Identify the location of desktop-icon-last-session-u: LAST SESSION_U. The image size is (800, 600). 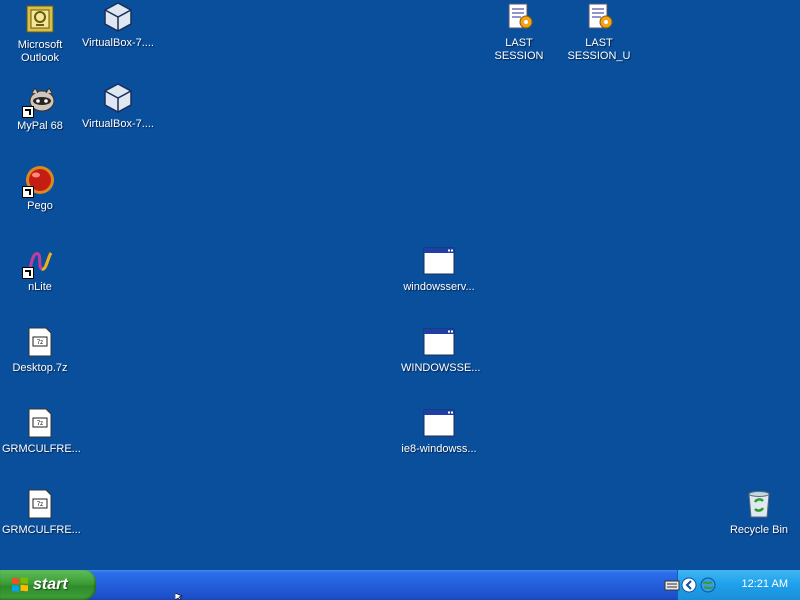
(599, 32).